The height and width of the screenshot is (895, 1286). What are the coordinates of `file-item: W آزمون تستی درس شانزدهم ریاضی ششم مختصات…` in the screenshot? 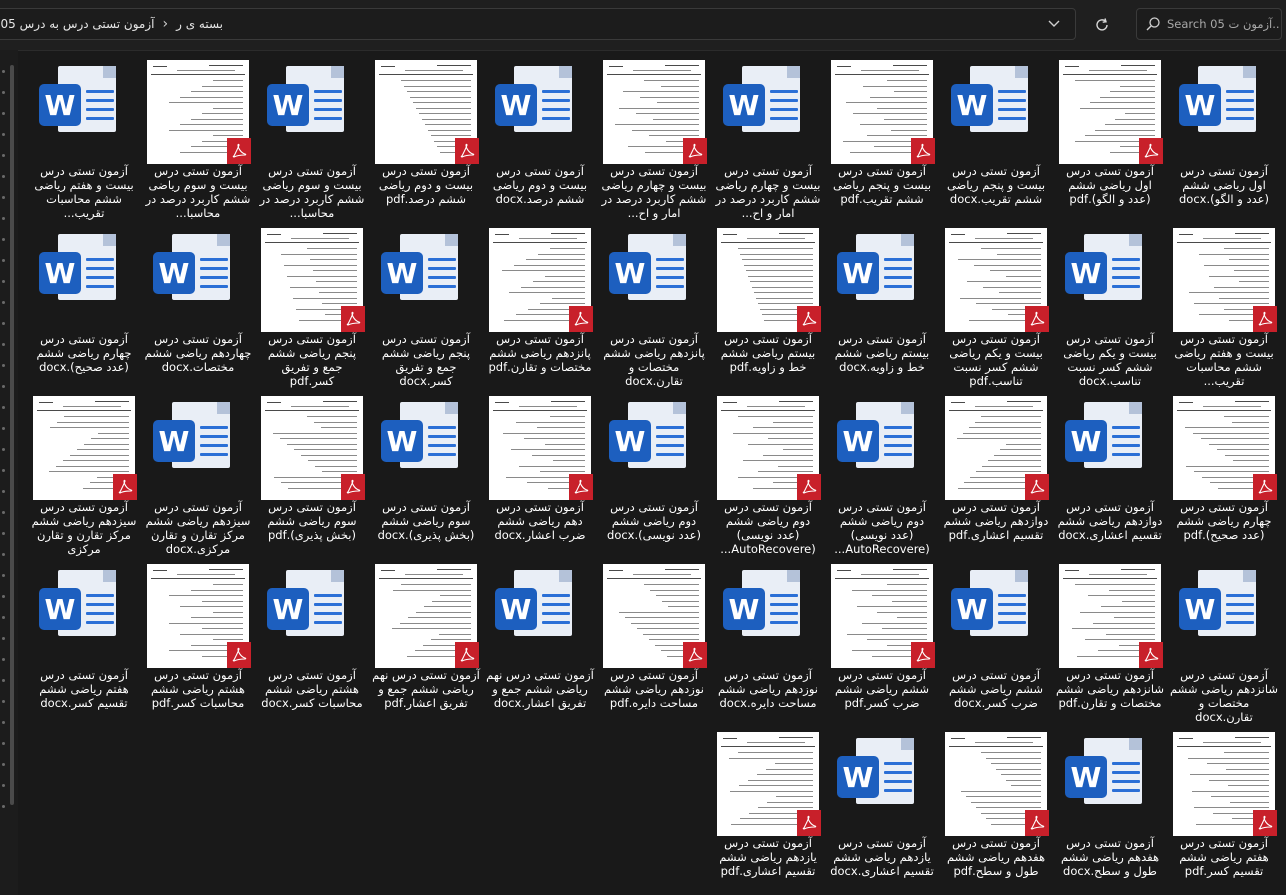 It's located at (1224, 639).